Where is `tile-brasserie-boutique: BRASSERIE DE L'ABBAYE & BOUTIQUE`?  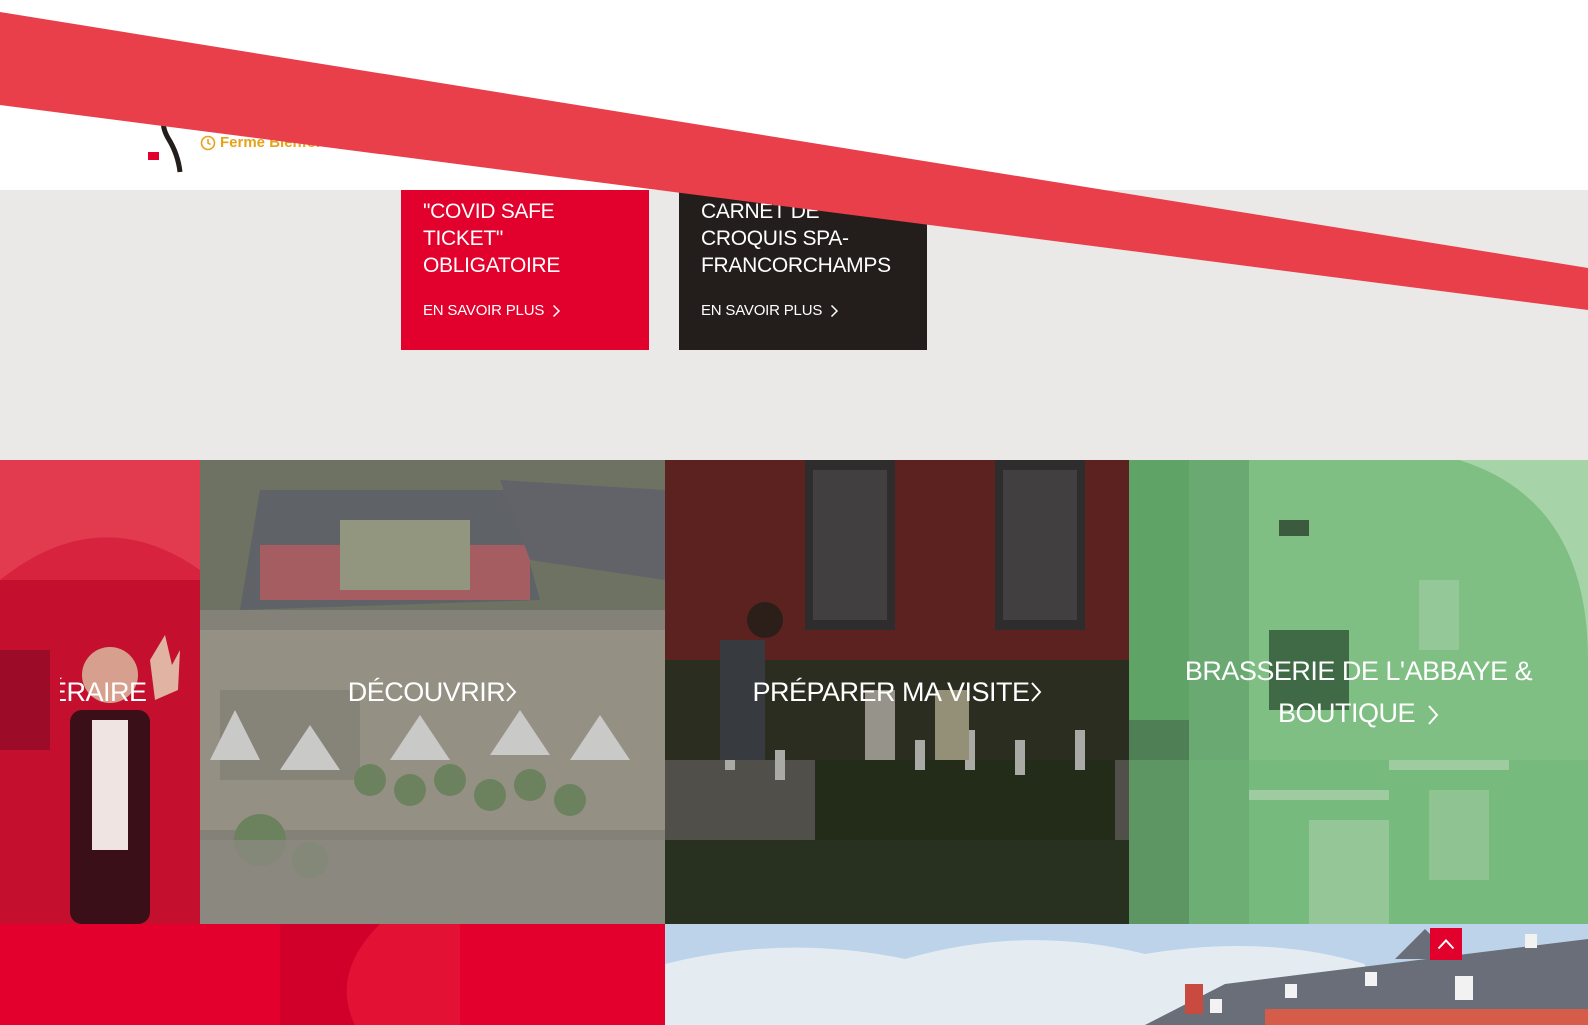
tile-brasserie-boutique: BRASSERIE DE L'ABBAYE & BOUTIQUE is located at coordinates (1358, 692).